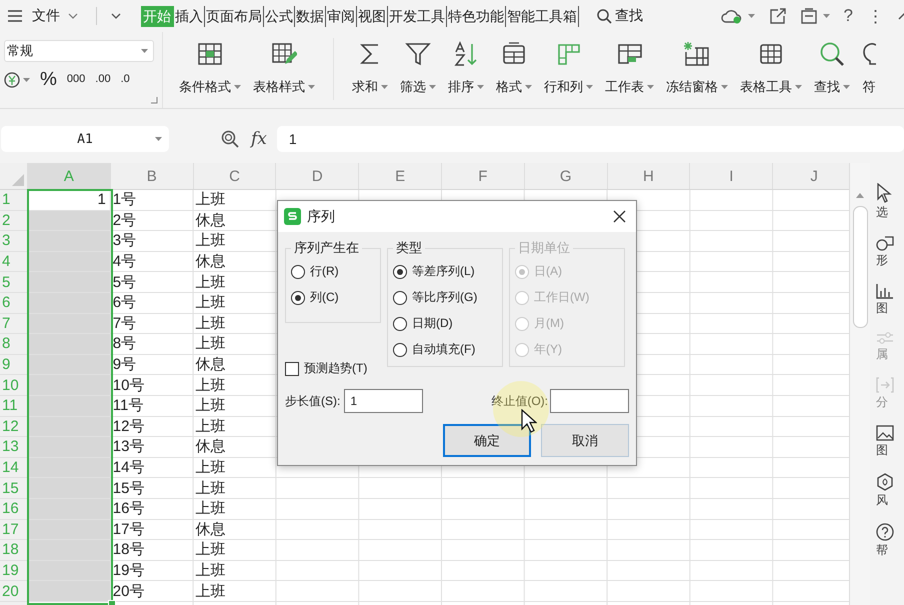 This screenshot has height=605, width=904. What do you see at coordinates (312, 401) in the screenshot?
I see `step-label: 步长值(S):` at bounding box center [312, 401].